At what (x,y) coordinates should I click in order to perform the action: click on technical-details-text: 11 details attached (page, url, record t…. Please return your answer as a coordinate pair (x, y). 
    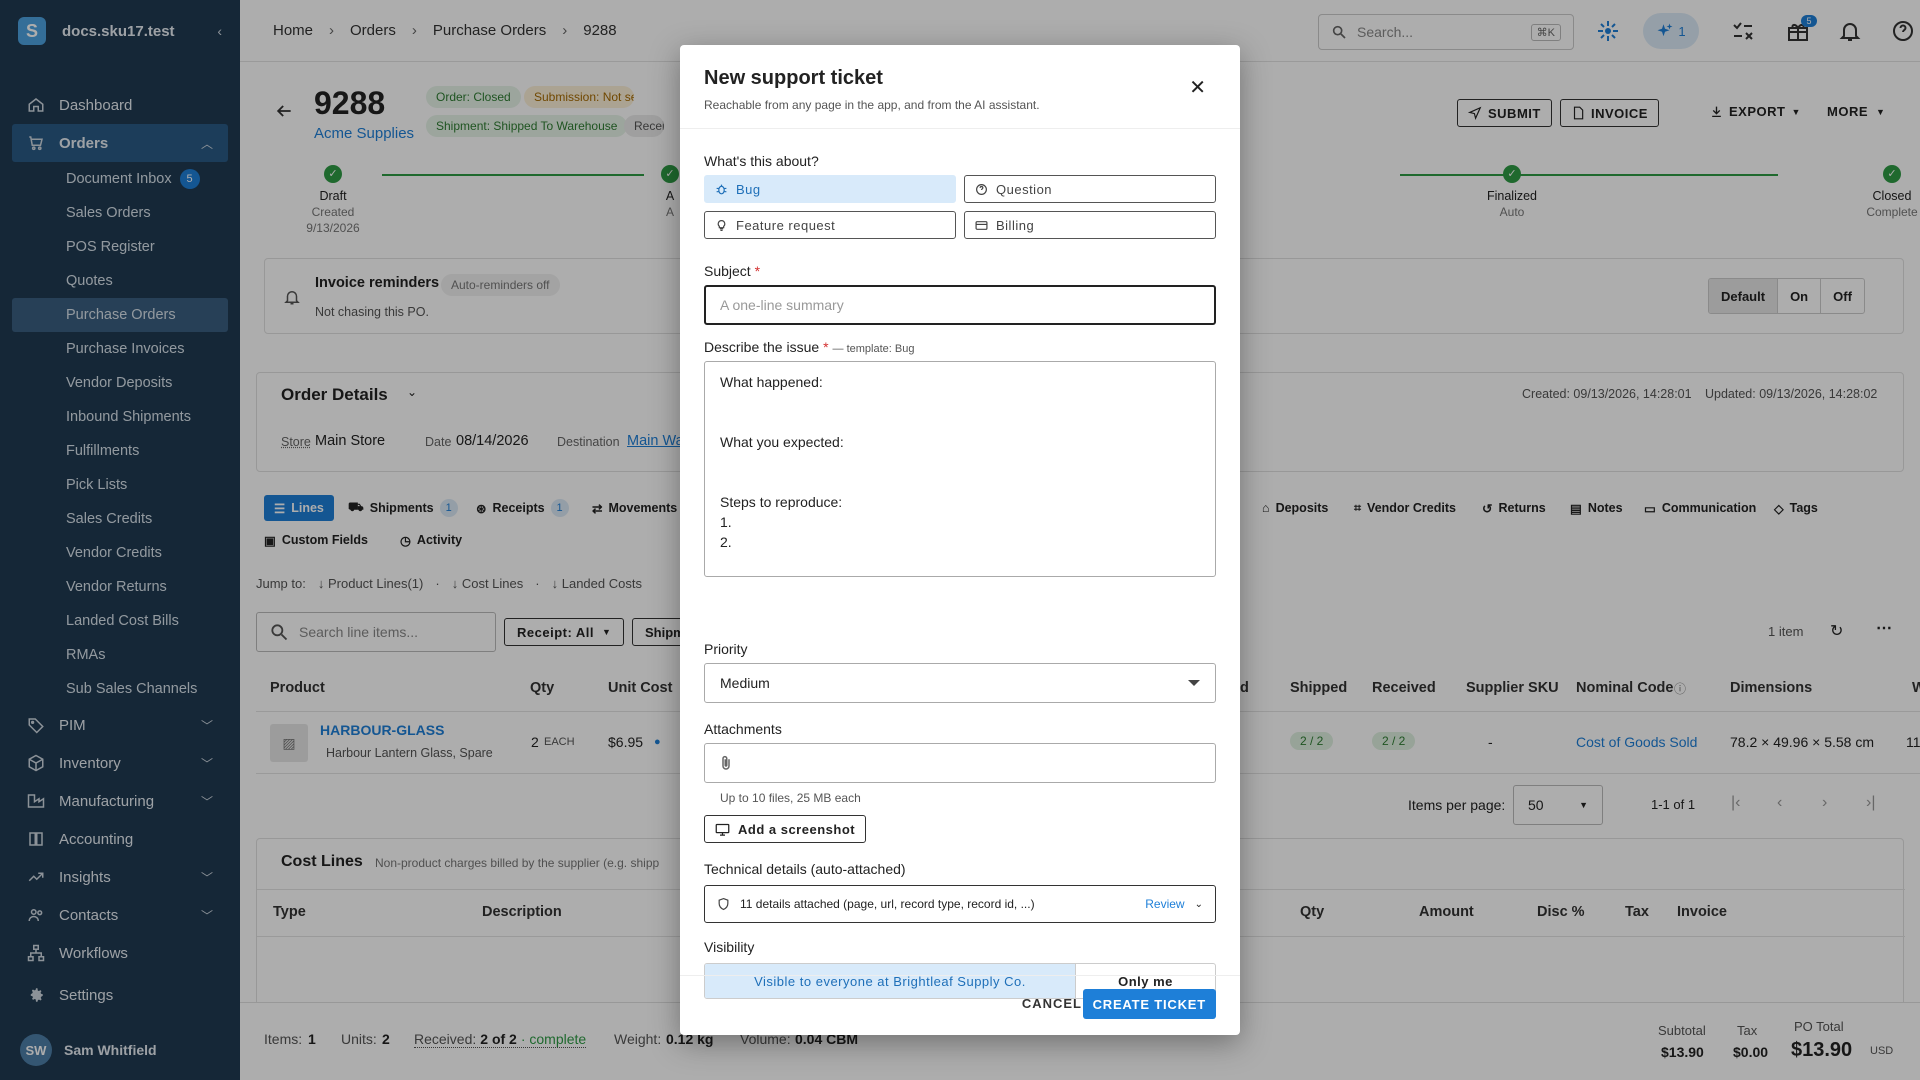
    Looking at the image, I should click on (887, 904).